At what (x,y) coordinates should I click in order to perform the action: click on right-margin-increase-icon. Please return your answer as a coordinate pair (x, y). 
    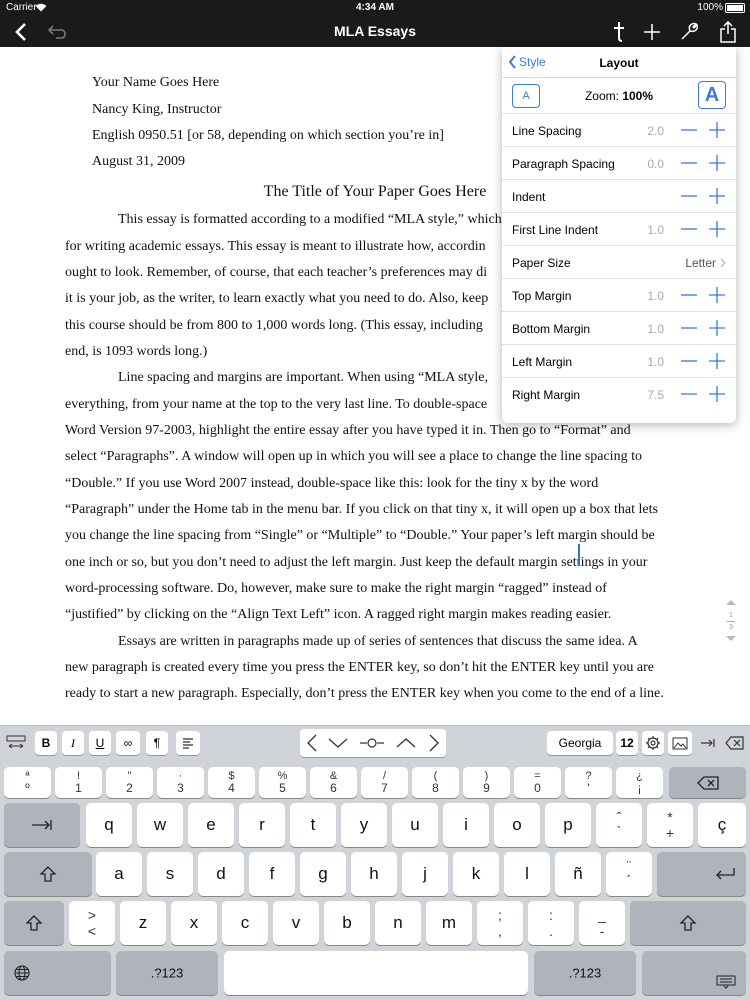
    Looking at the image, I should click on (717, 394).